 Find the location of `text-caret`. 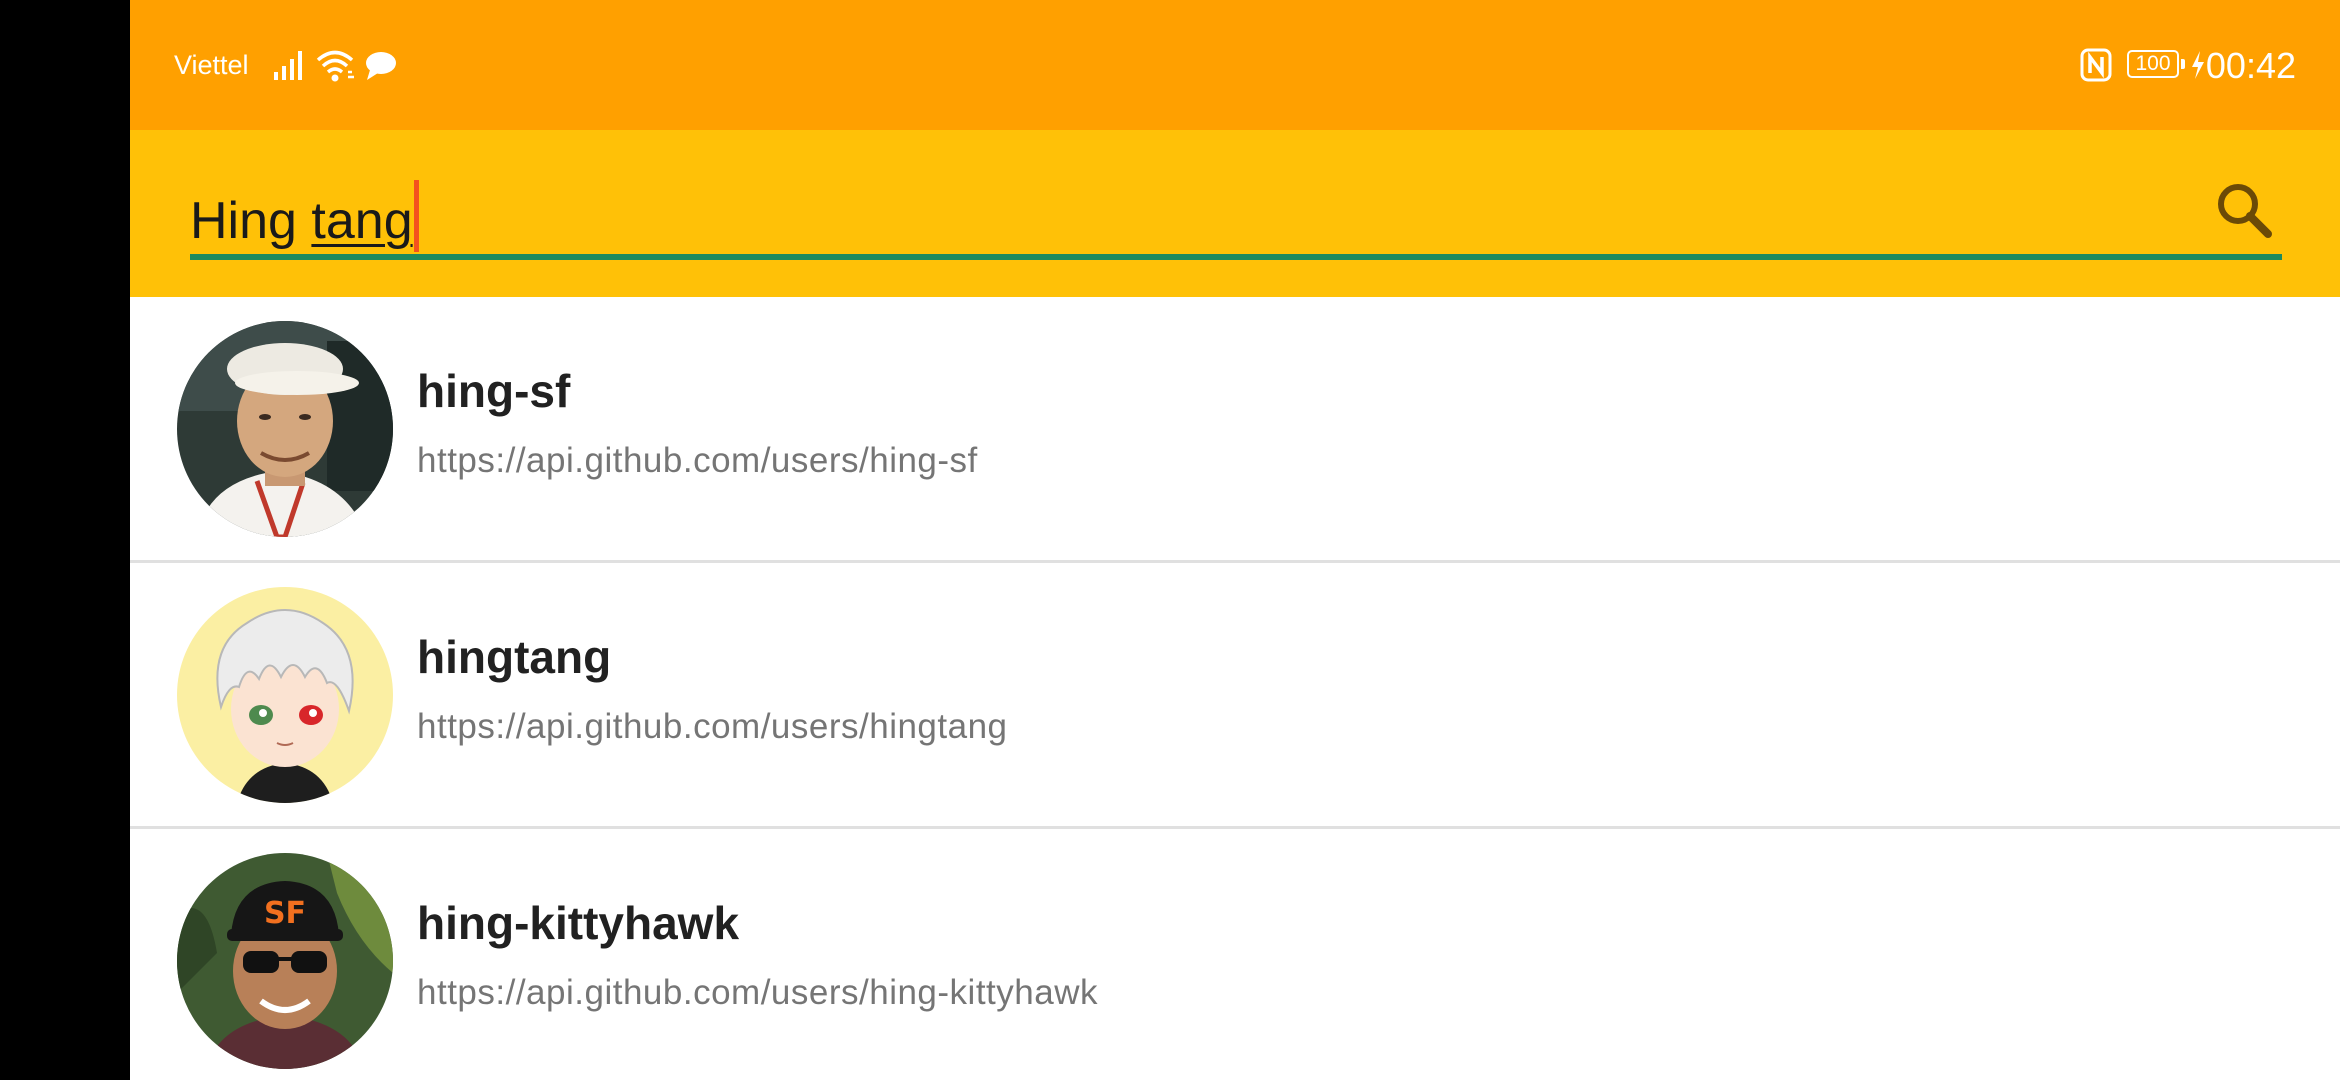

text-caret is located at coordinates (416, 216).